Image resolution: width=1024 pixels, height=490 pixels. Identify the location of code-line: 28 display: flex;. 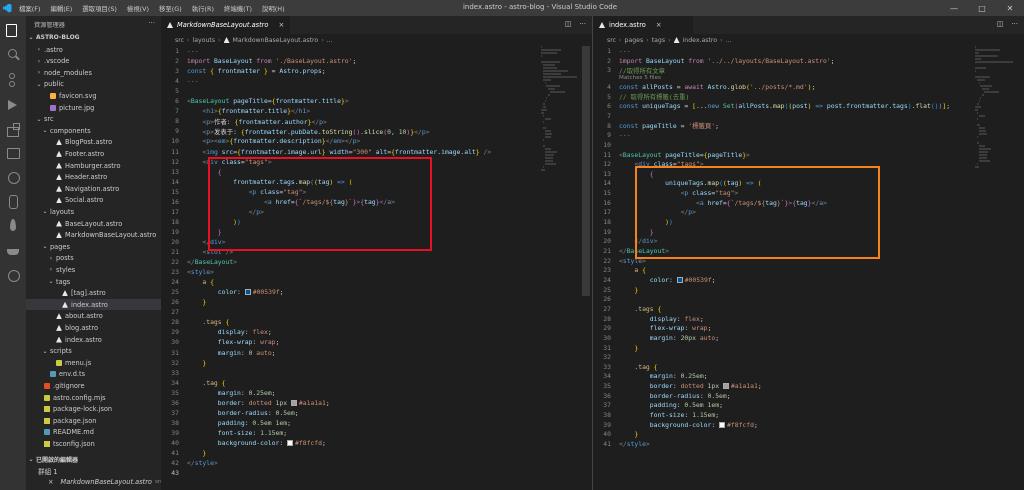
(648, 319).